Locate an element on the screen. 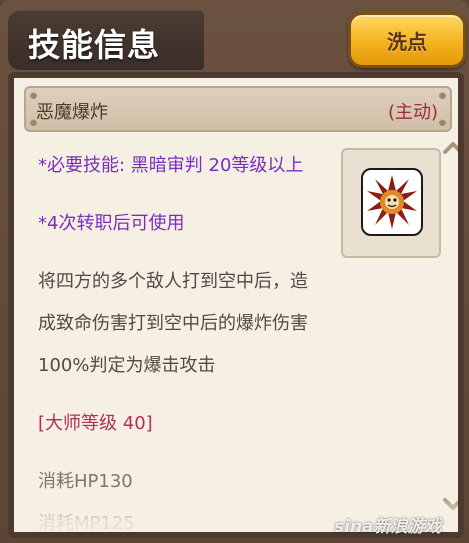 Image resolution: width=469 pixels, height=543 pixels. scroll-up-icon is located at coordinates (453, 147).